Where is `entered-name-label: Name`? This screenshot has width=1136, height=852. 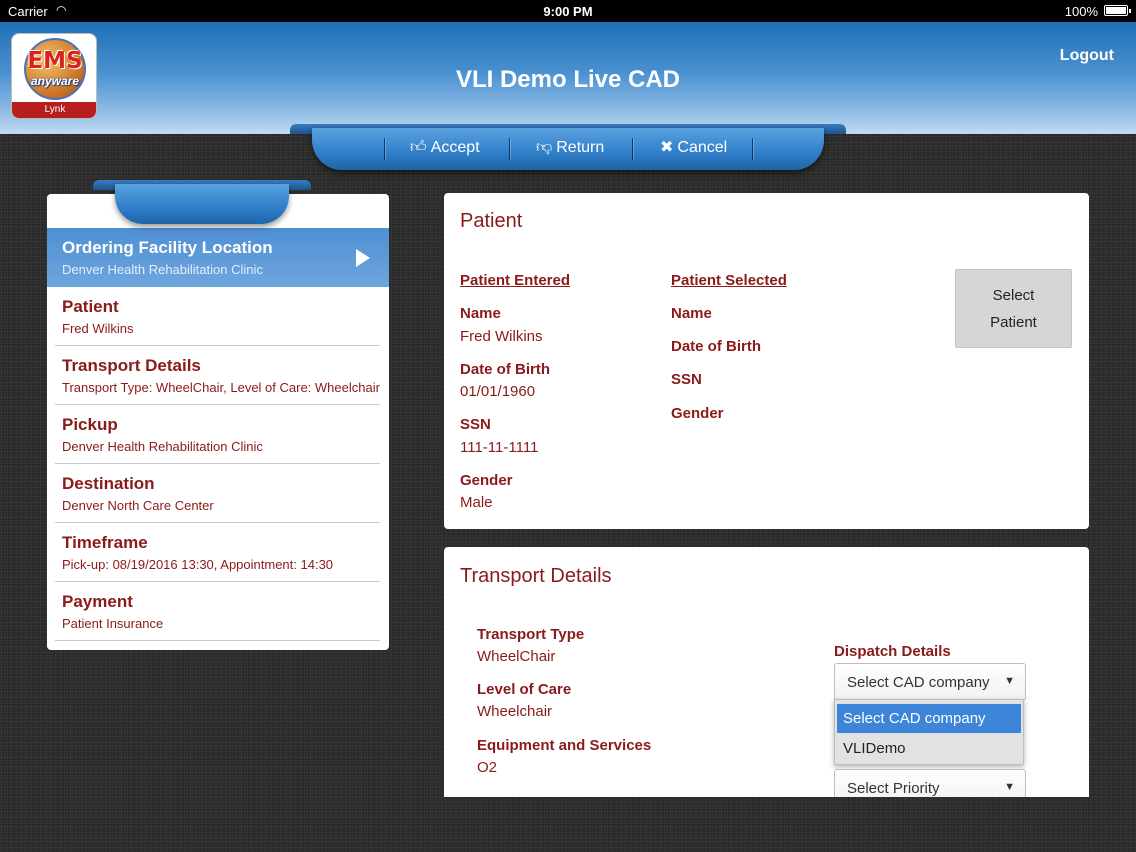
entered-name-label: Name is located at coordinates (480, 313).